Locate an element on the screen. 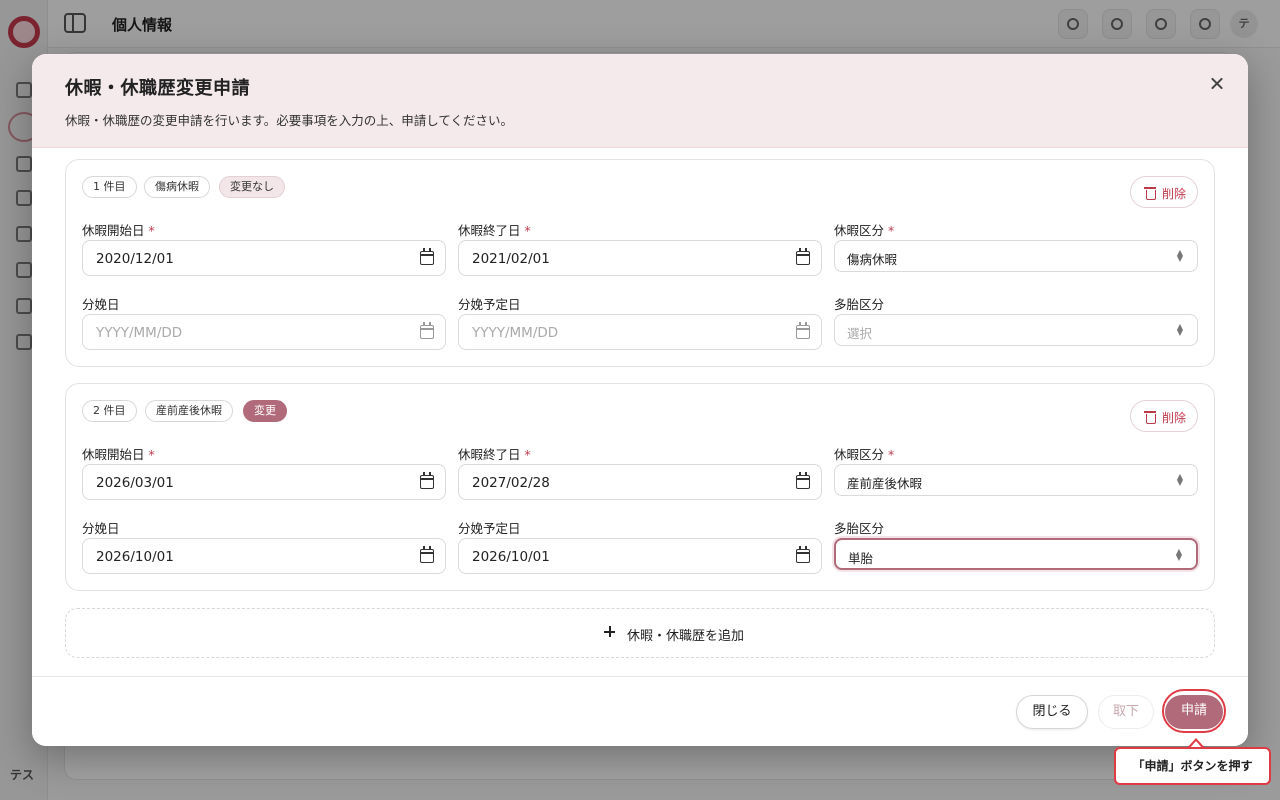  leave-category-select: 産前産後休暇 ▲ ▼ is located at coordinates (1016, 480).